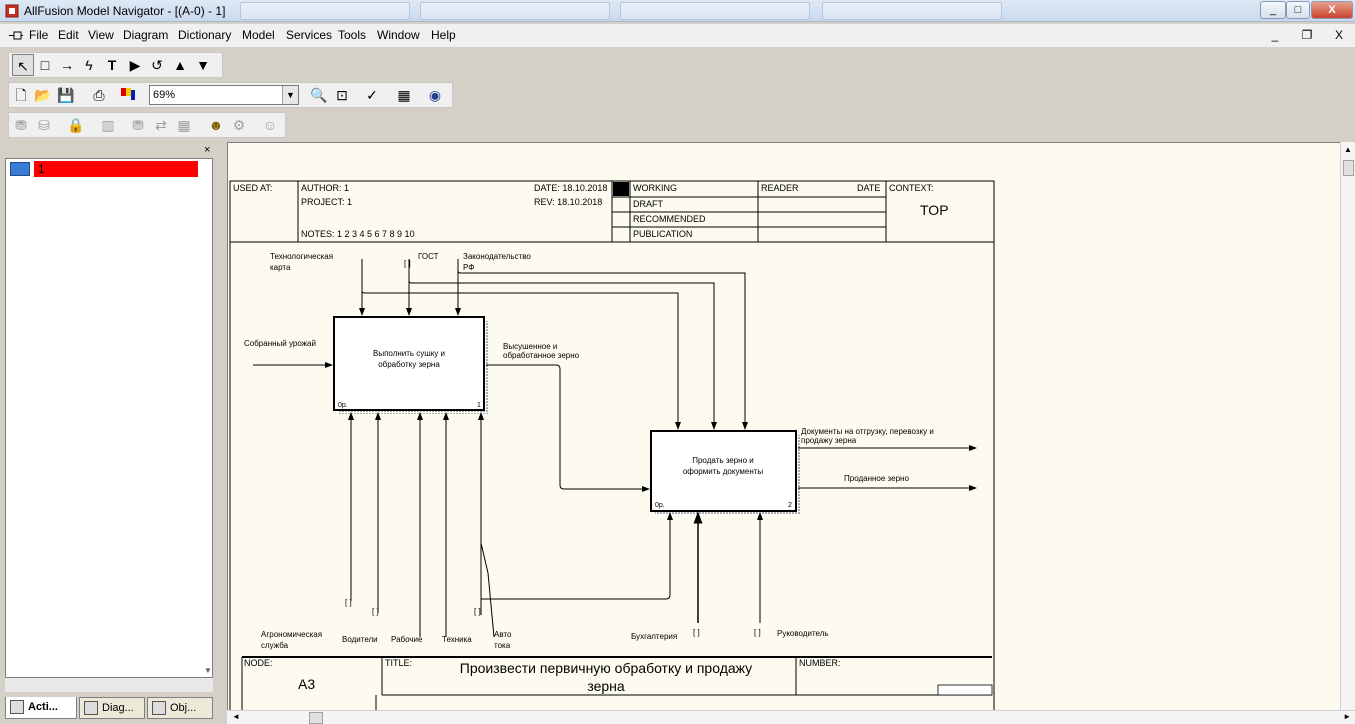  I want to click on mdi-restore-button: ❐, so click(1307, 36).